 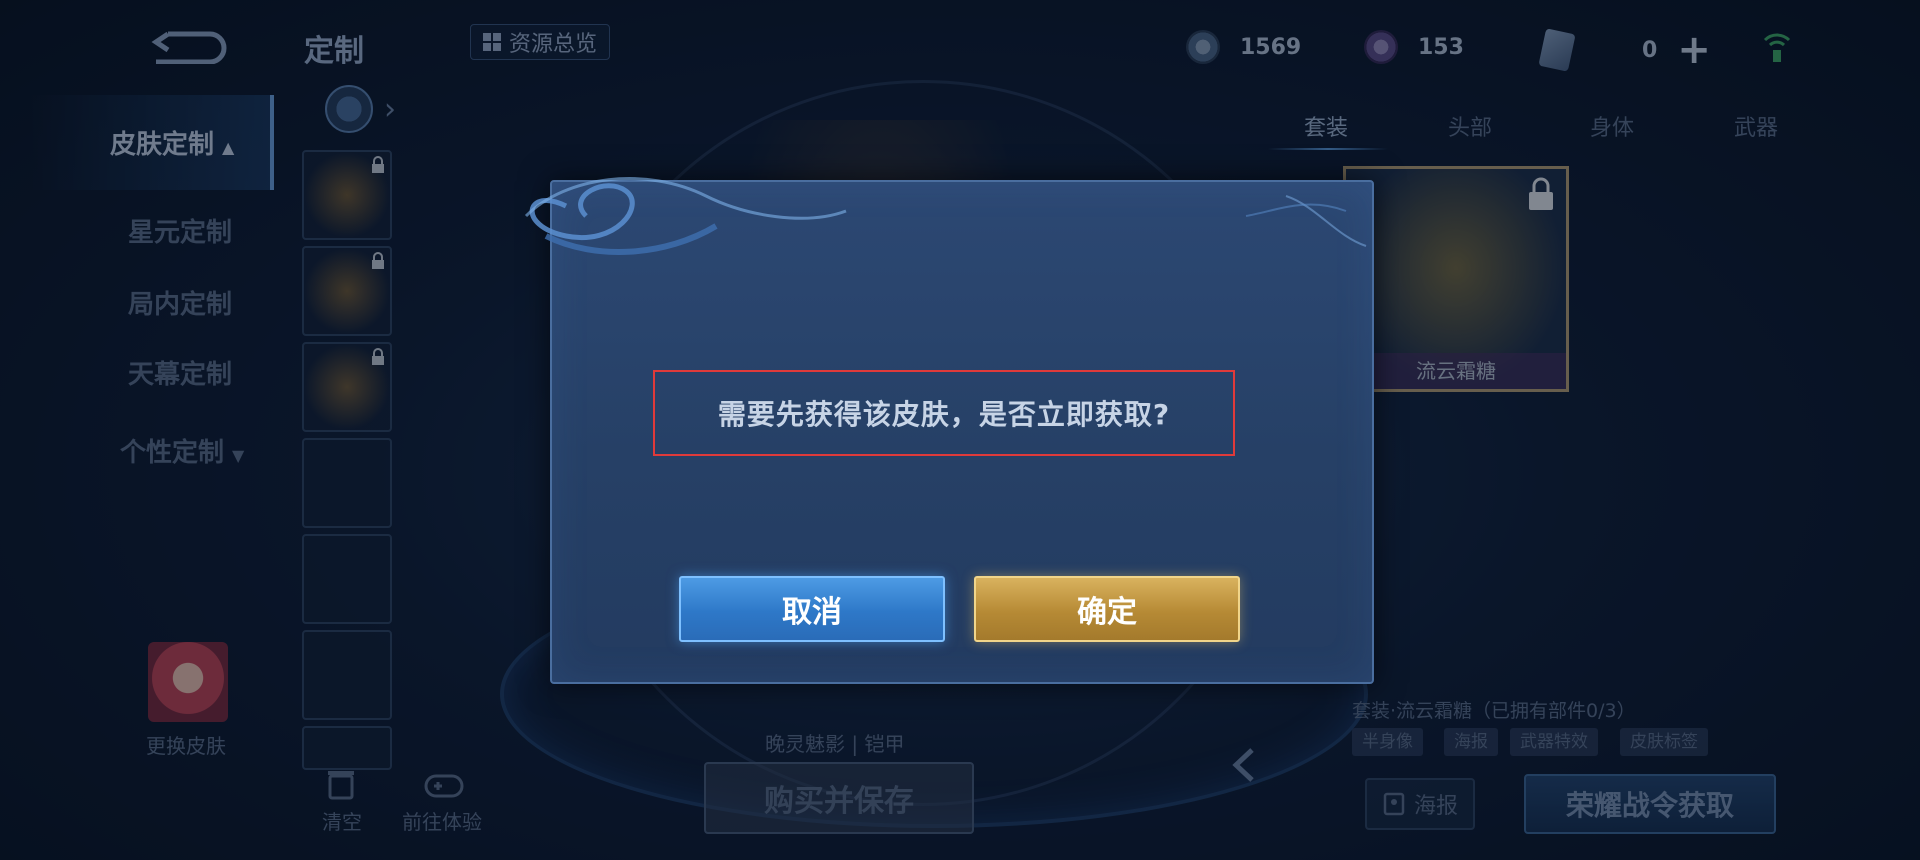 I want to click on dialog-message: 需要先获得该皮肤，是否立即获取?, so click(x=944, y=414).